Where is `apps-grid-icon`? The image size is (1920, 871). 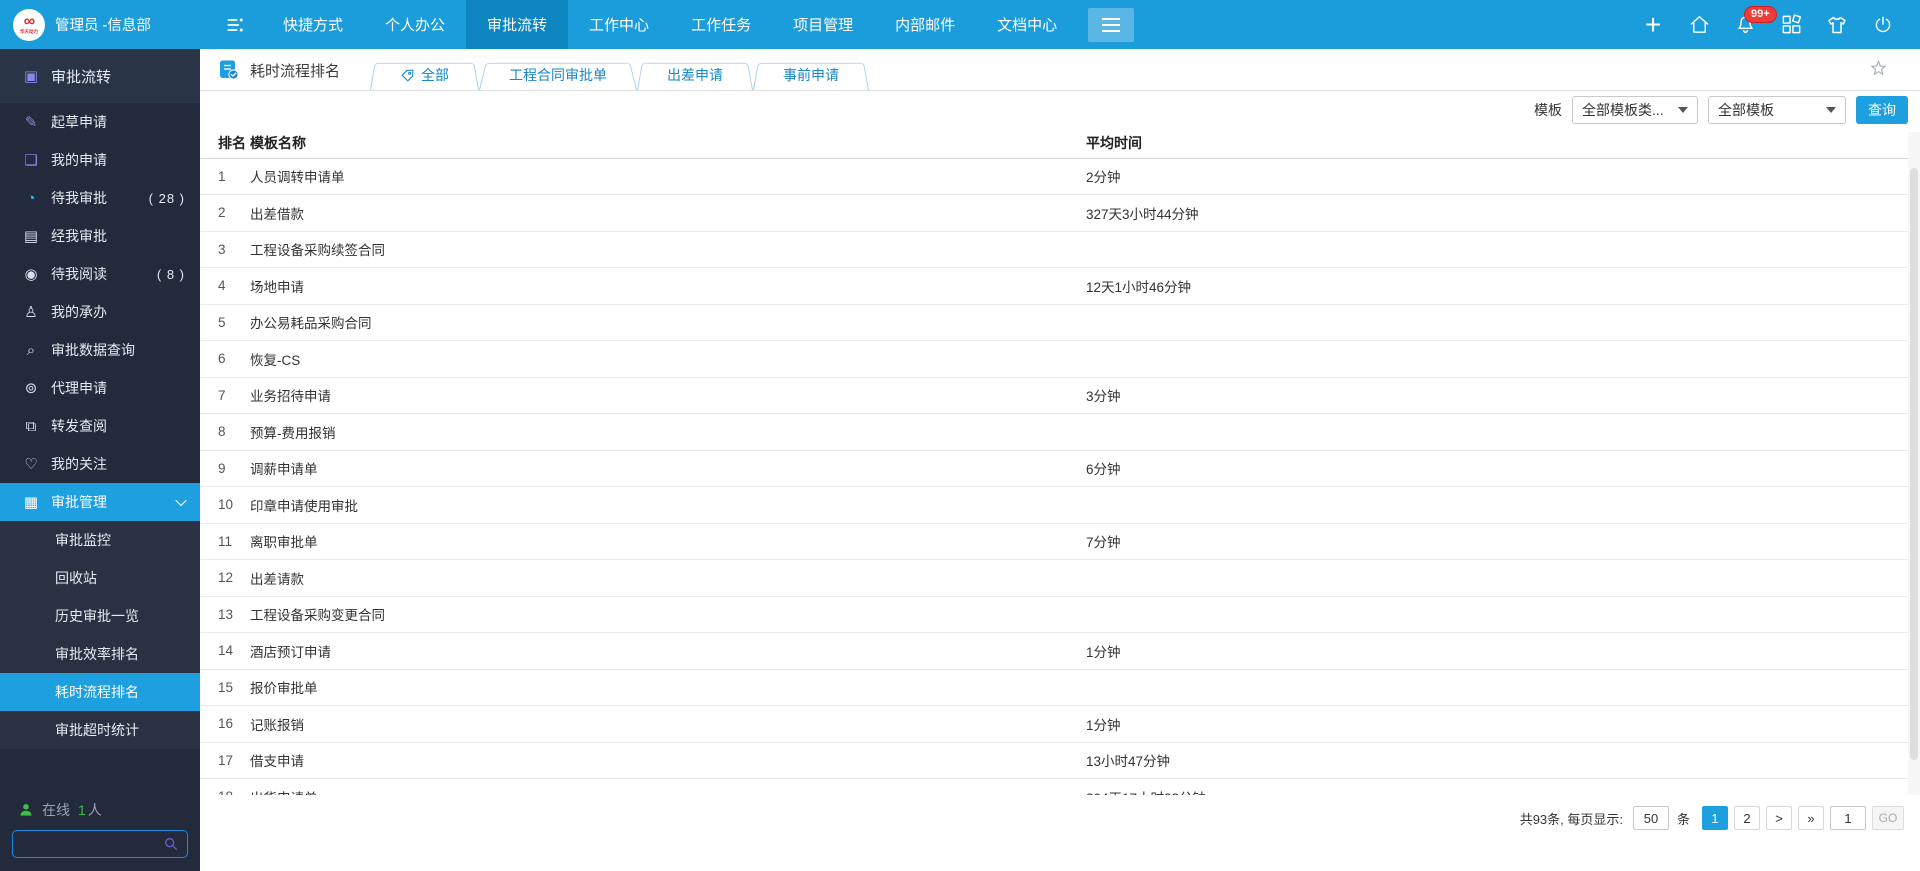
apps-grid-icon is located at coordinates (1791, 25).